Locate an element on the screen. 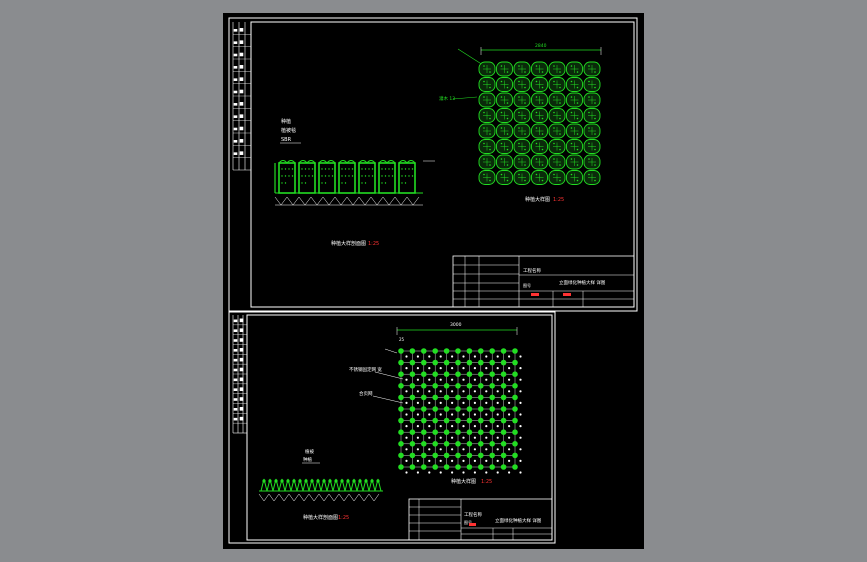 The width and height of the screenshot is (867, 562). top-title-project: 工程名称 is located at coordinates (532, 270).